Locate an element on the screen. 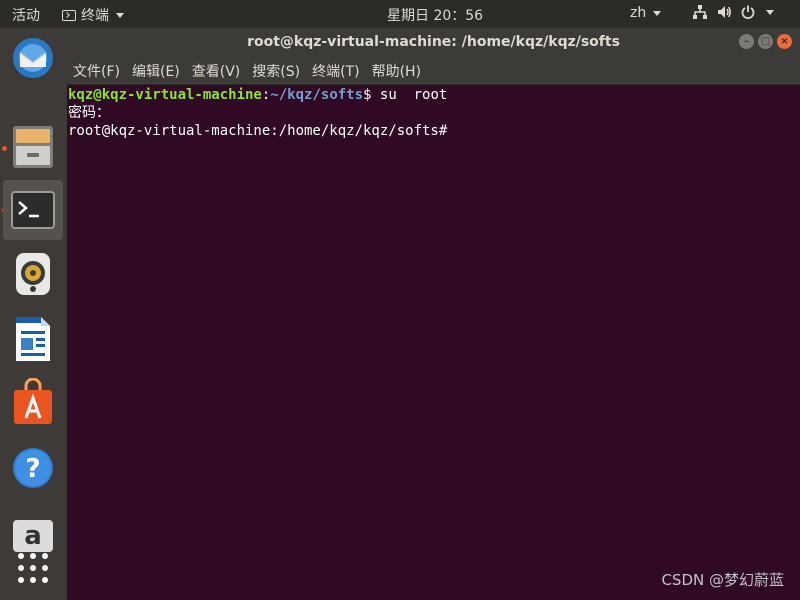 The height and width of the screenshot is (600, 800). prompt-path: ~/kqz/softs is located at coordinates (317, 95).